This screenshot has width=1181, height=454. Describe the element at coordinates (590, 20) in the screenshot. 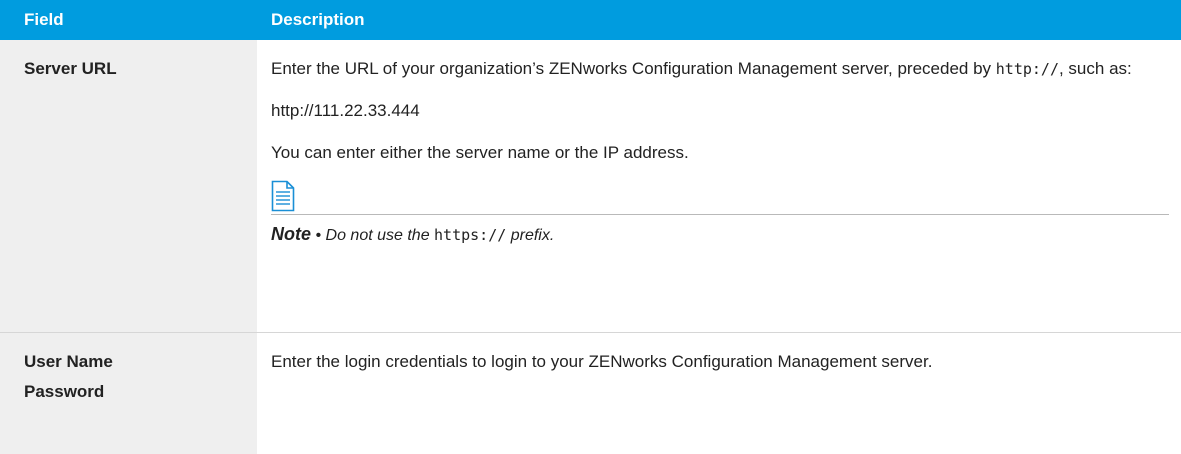

I see `table-header-row: Field Description` at that location.